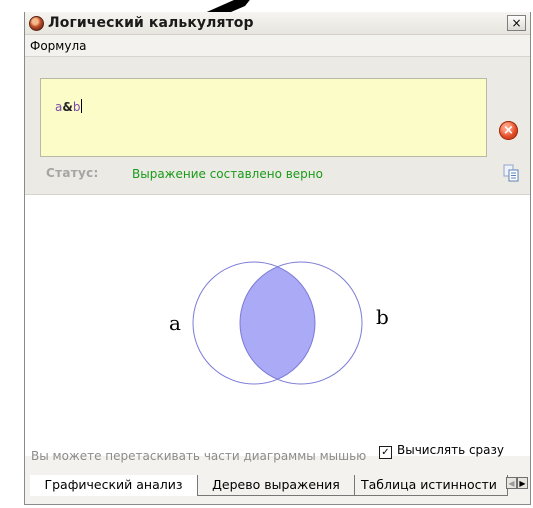 The height and width of the screenshot is (508, 533). Describe the element at coordinates (511, 173) in the screenshot. I see `copy-icon` at that location.